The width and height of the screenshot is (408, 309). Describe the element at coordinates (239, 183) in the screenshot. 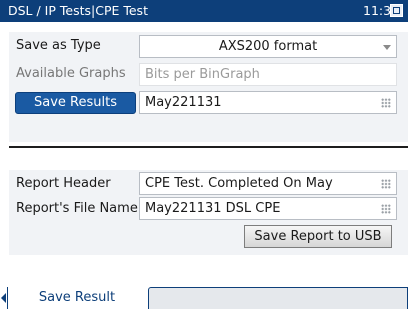

I see `report-header-value: CPE Test. Completed On May` at that location.